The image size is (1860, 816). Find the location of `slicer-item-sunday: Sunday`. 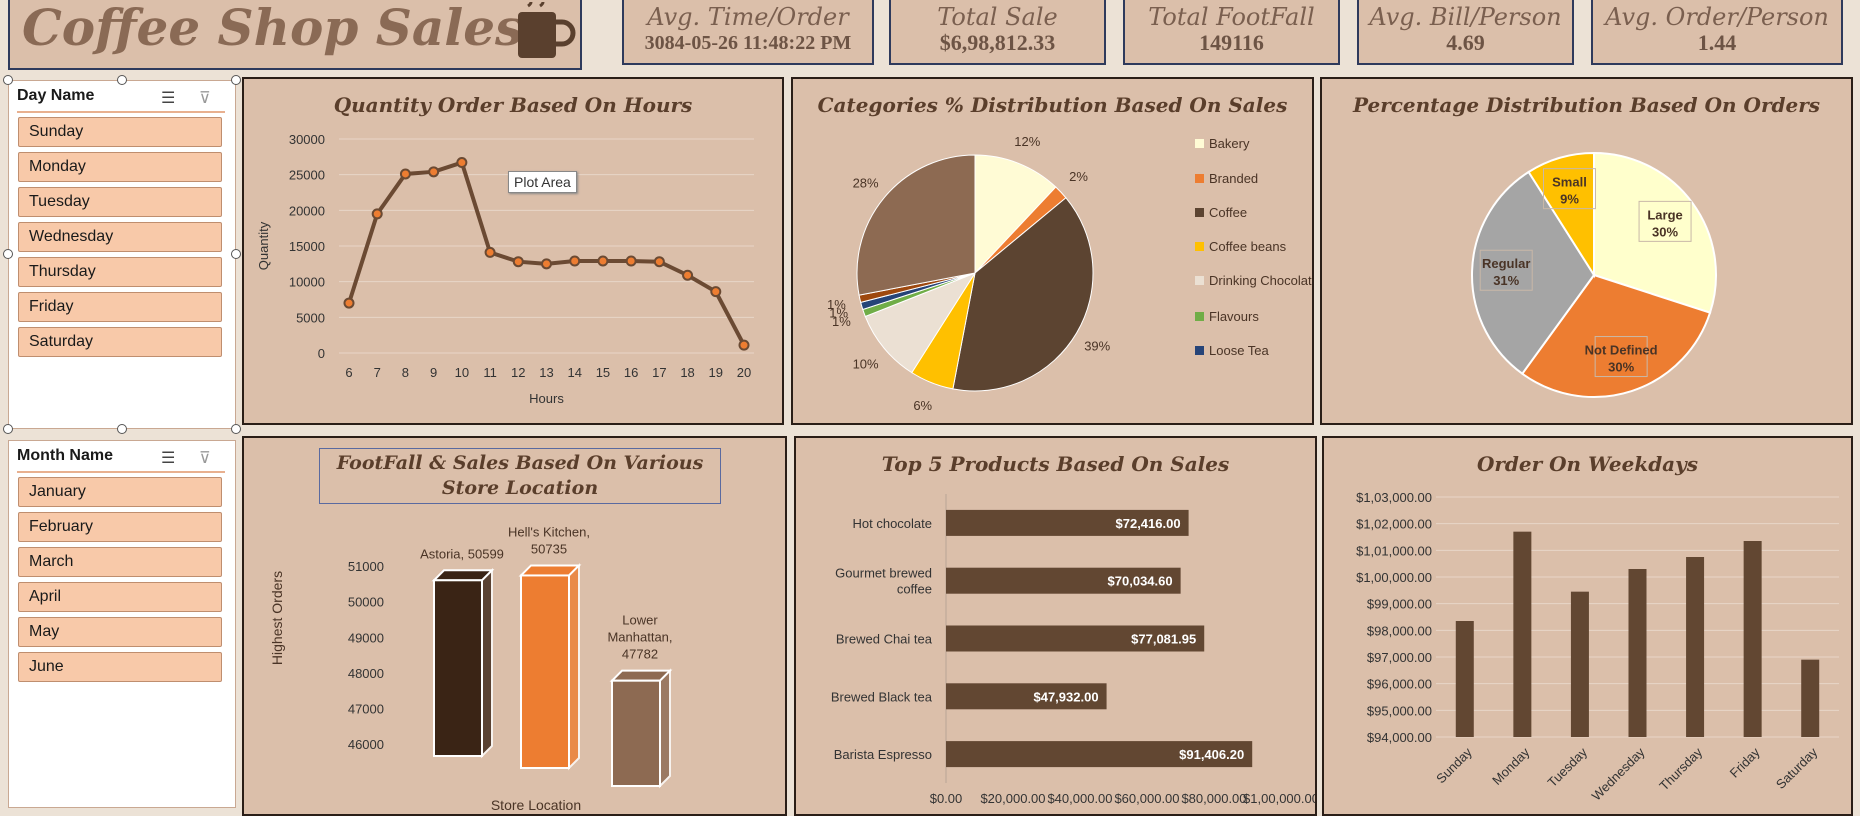

slicer-item-sunday: Sunday is located at coordinates (120, 132).